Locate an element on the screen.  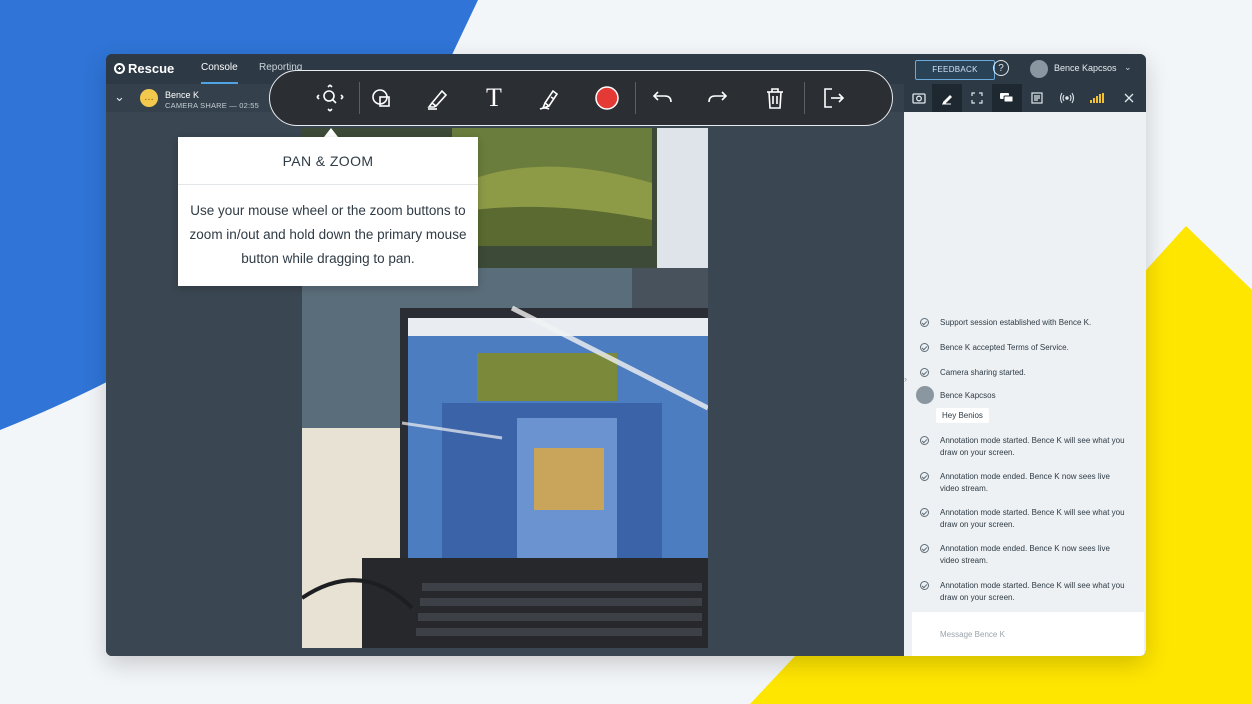
connection-icon is located at coordinates (1067, 98).